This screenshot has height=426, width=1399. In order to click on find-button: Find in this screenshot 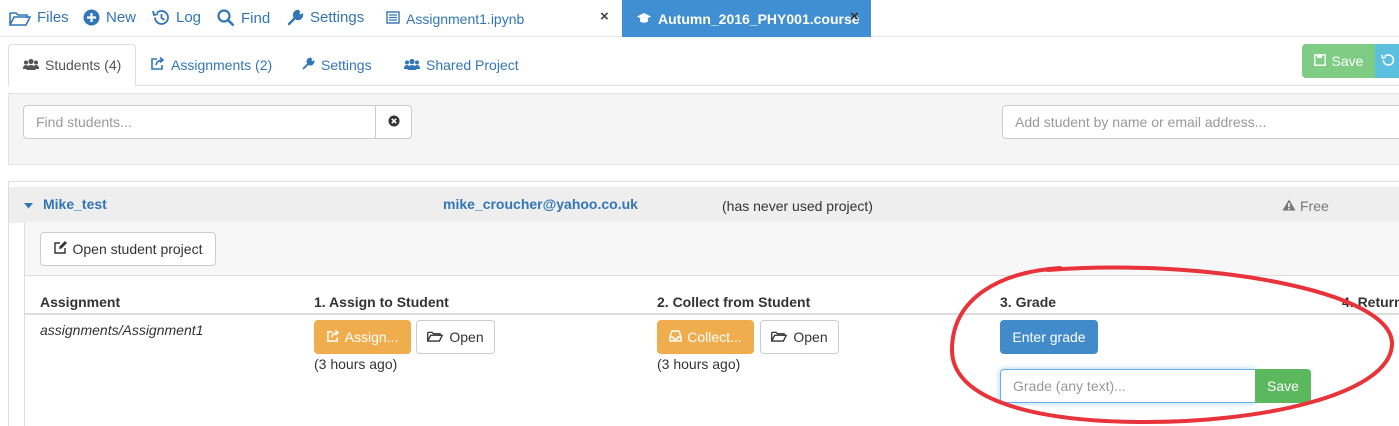, I will do `click(243, 18)`.